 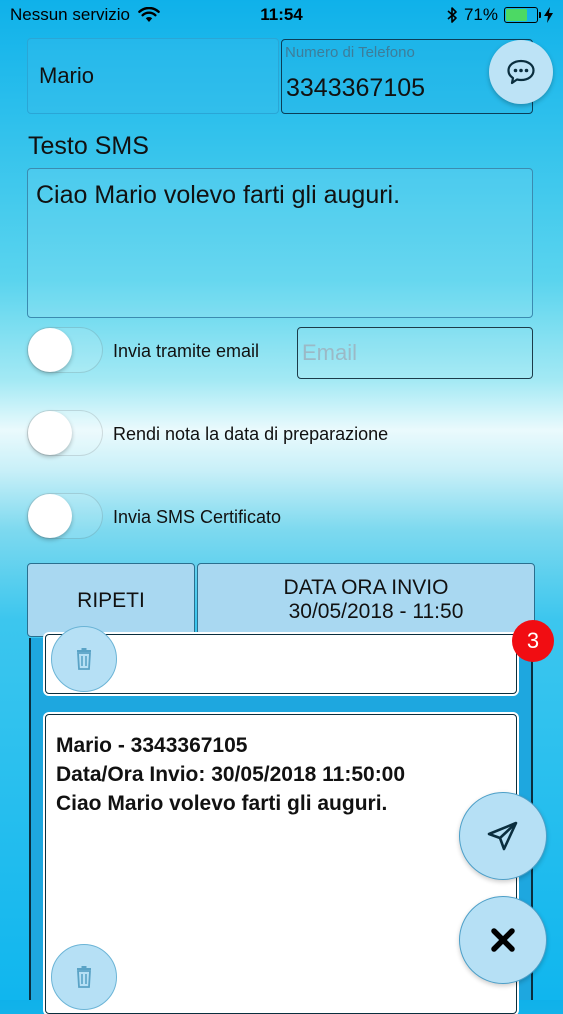 I want to click on email-placeholder: Email, so click(x=330, y=352).